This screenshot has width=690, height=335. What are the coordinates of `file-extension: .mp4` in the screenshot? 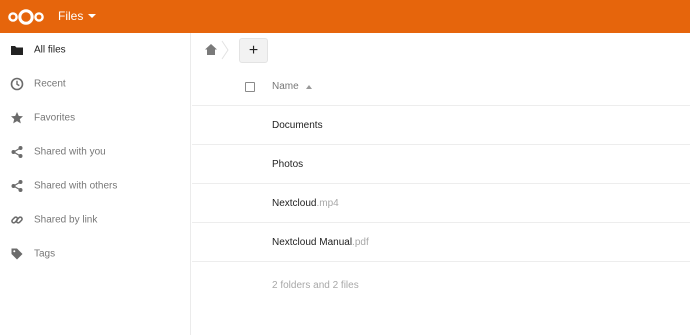 It's located at (327, 203).